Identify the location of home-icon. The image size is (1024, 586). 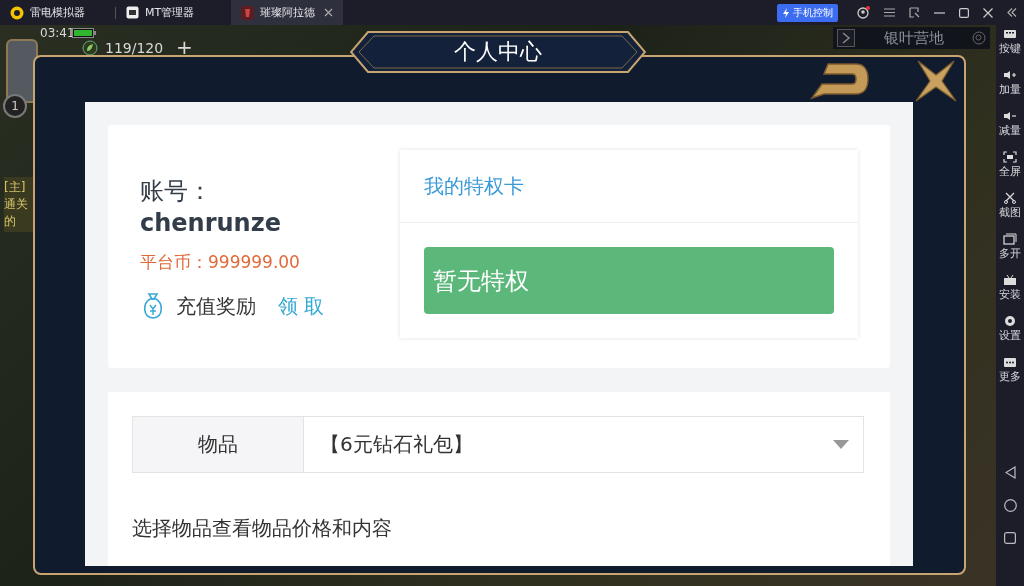
(1010, 505).